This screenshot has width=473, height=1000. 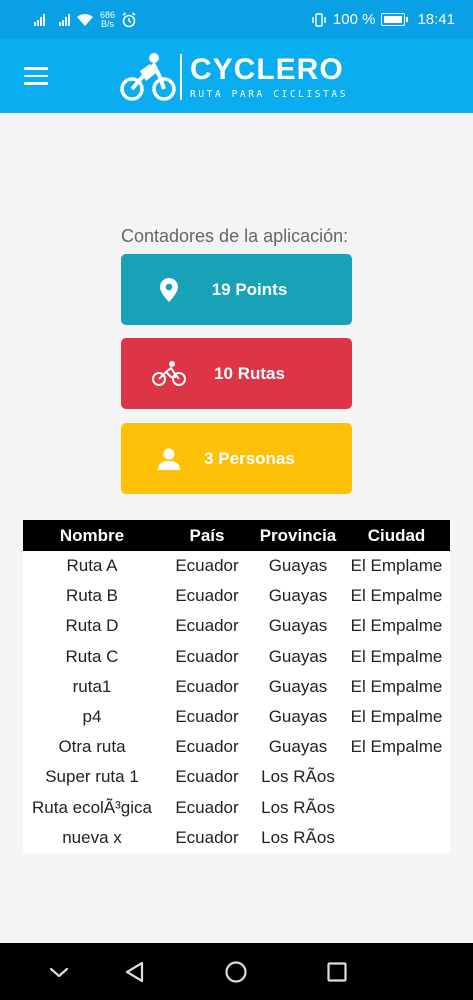 What do you see at coordinates (235, 236) in the screenshot?
I see `counters-label: Contadores de la aplicación:` at bounding box center [235, 236].